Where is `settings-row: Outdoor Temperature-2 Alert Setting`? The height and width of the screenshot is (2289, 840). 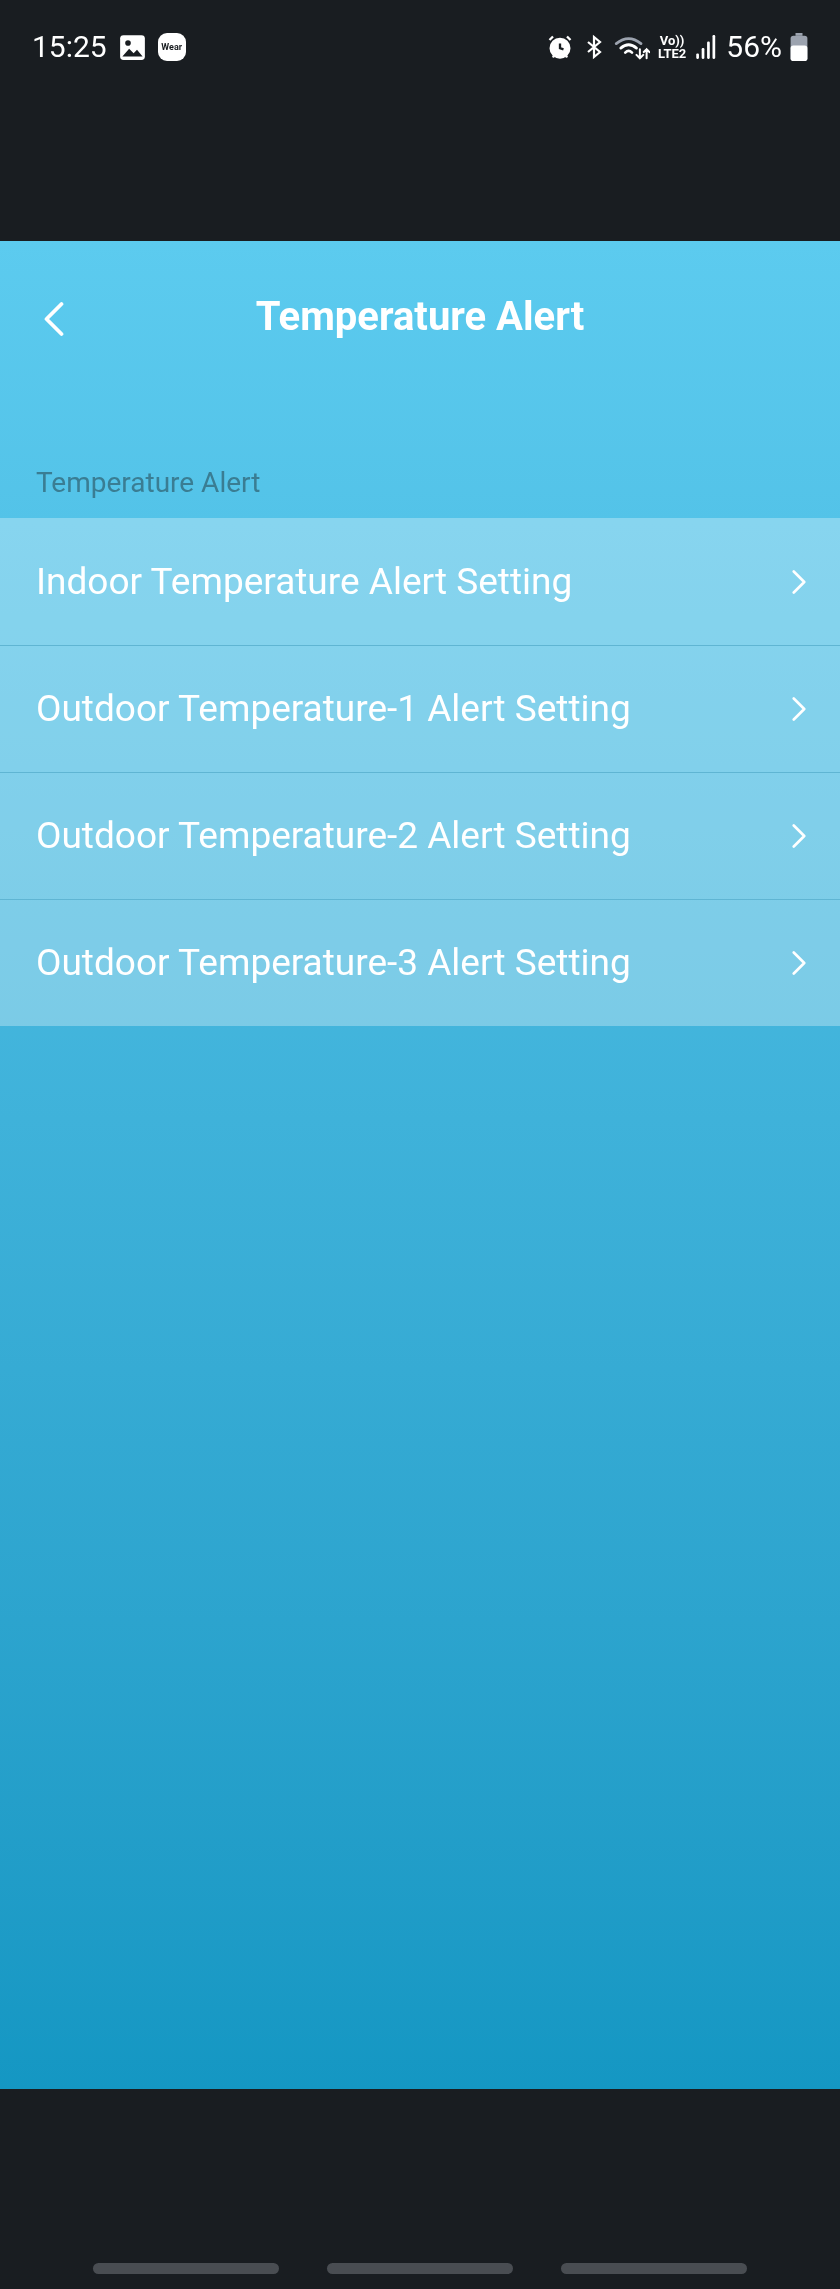 settings-row: Outdoor Temperature-2 Alert Setting is located at coordinates (420, 835).